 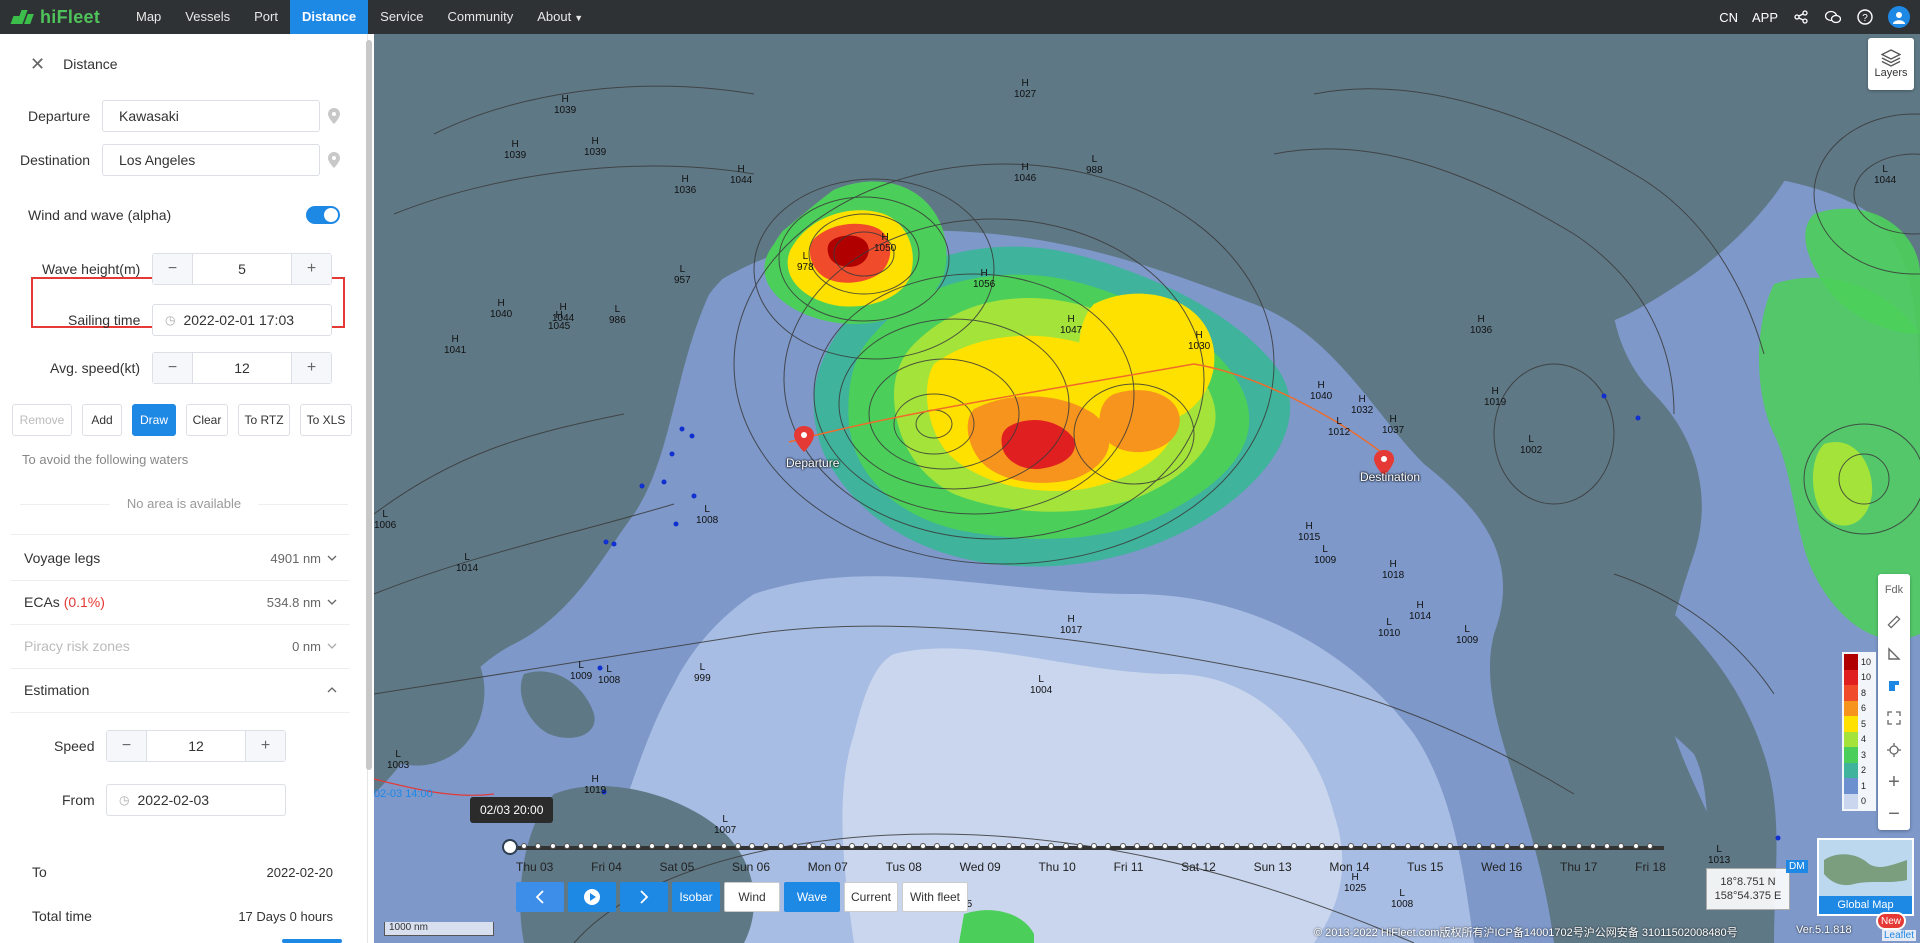 What do you see at coordinates (1765, 17) in the screenshot?
I see `app-link: APP` at bounding box center [1765, 17].